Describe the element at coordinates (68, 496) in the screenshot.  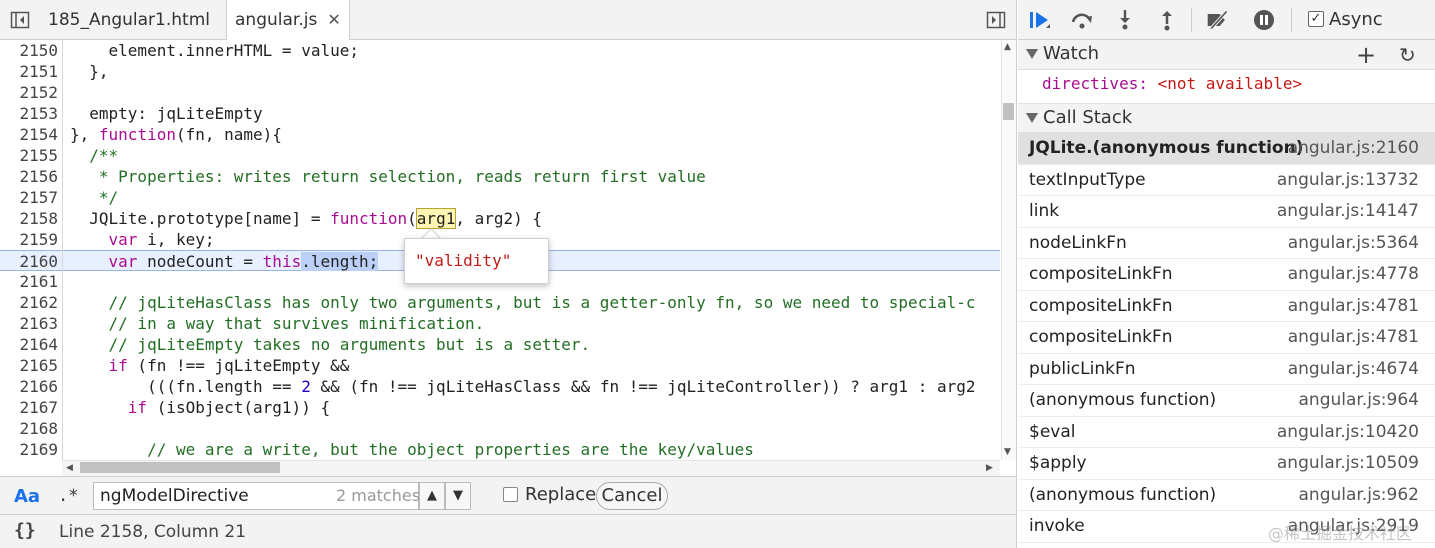
I see `regex-toggle: .*` at that location.